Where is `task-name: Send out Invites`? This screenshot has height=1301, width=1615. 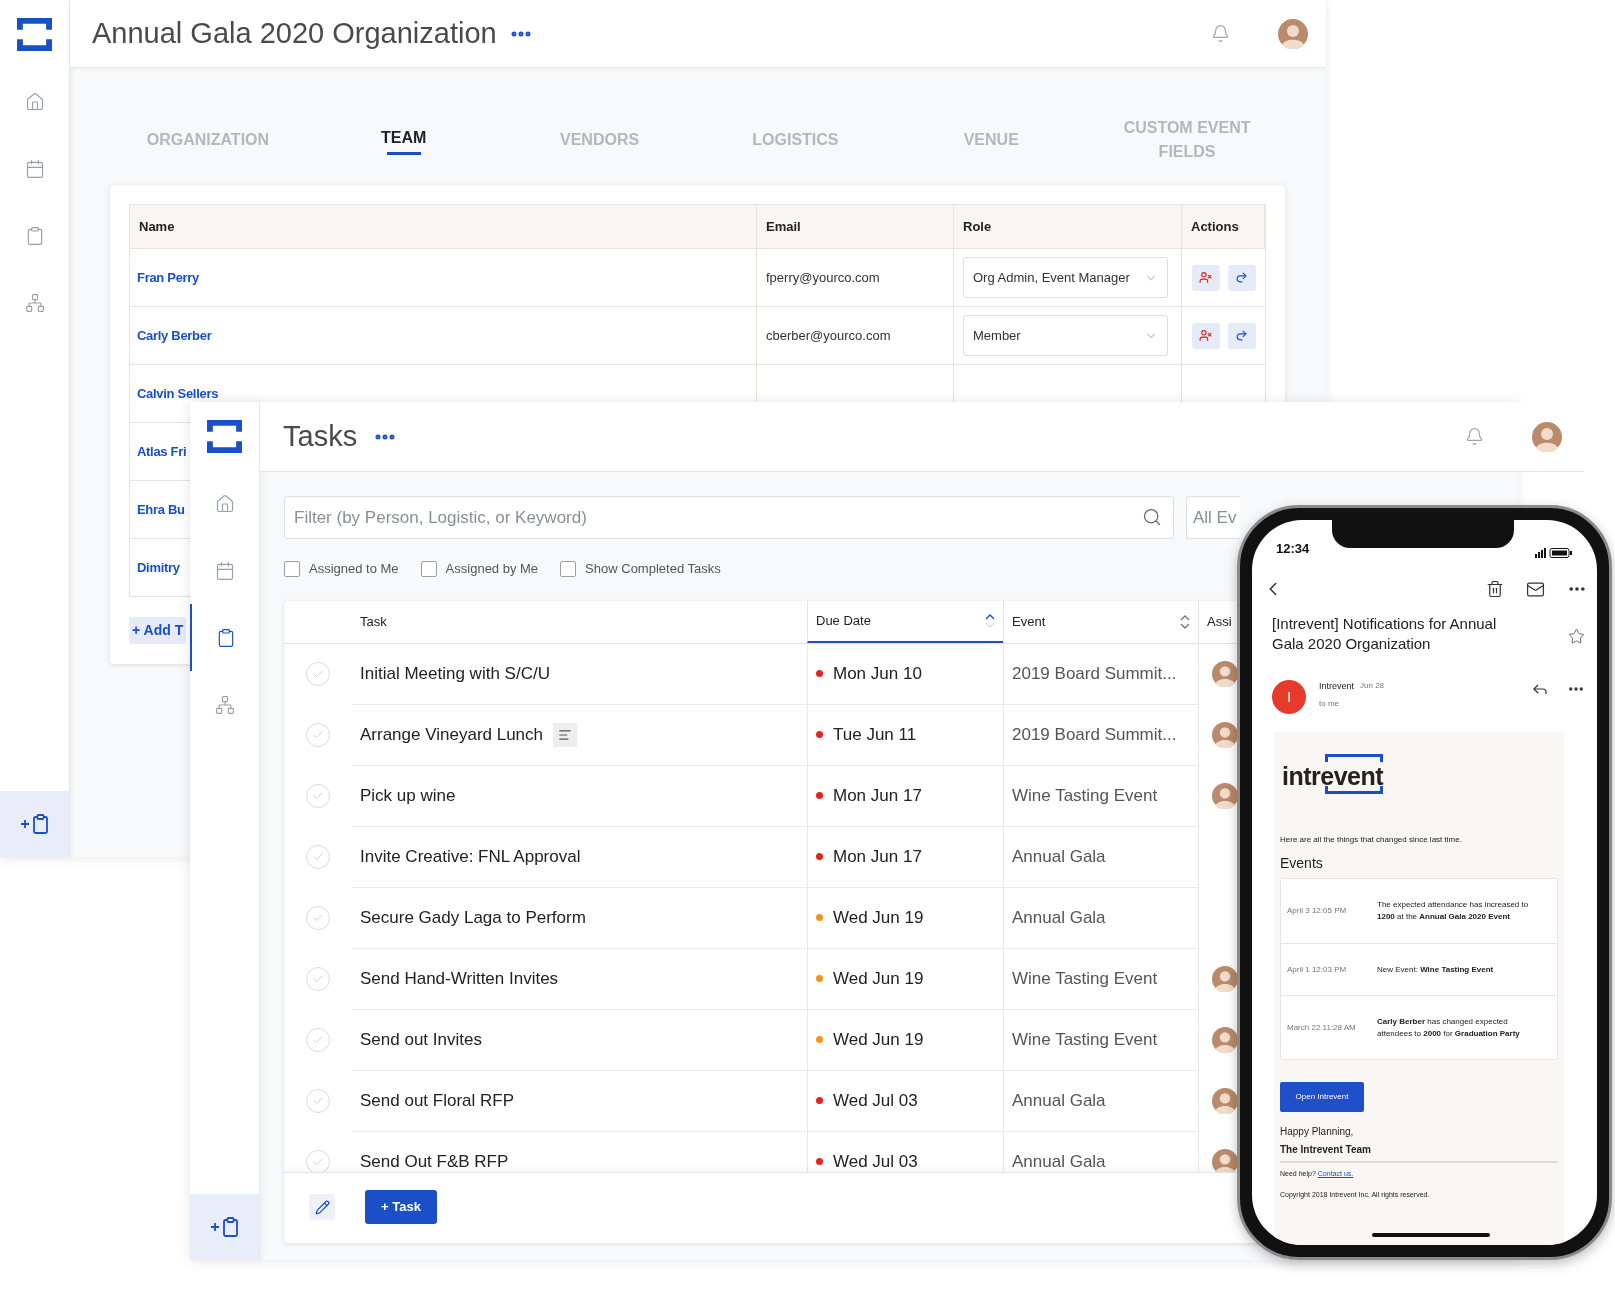
task-name: Send out Invites is located at coordinates (421, 1039).